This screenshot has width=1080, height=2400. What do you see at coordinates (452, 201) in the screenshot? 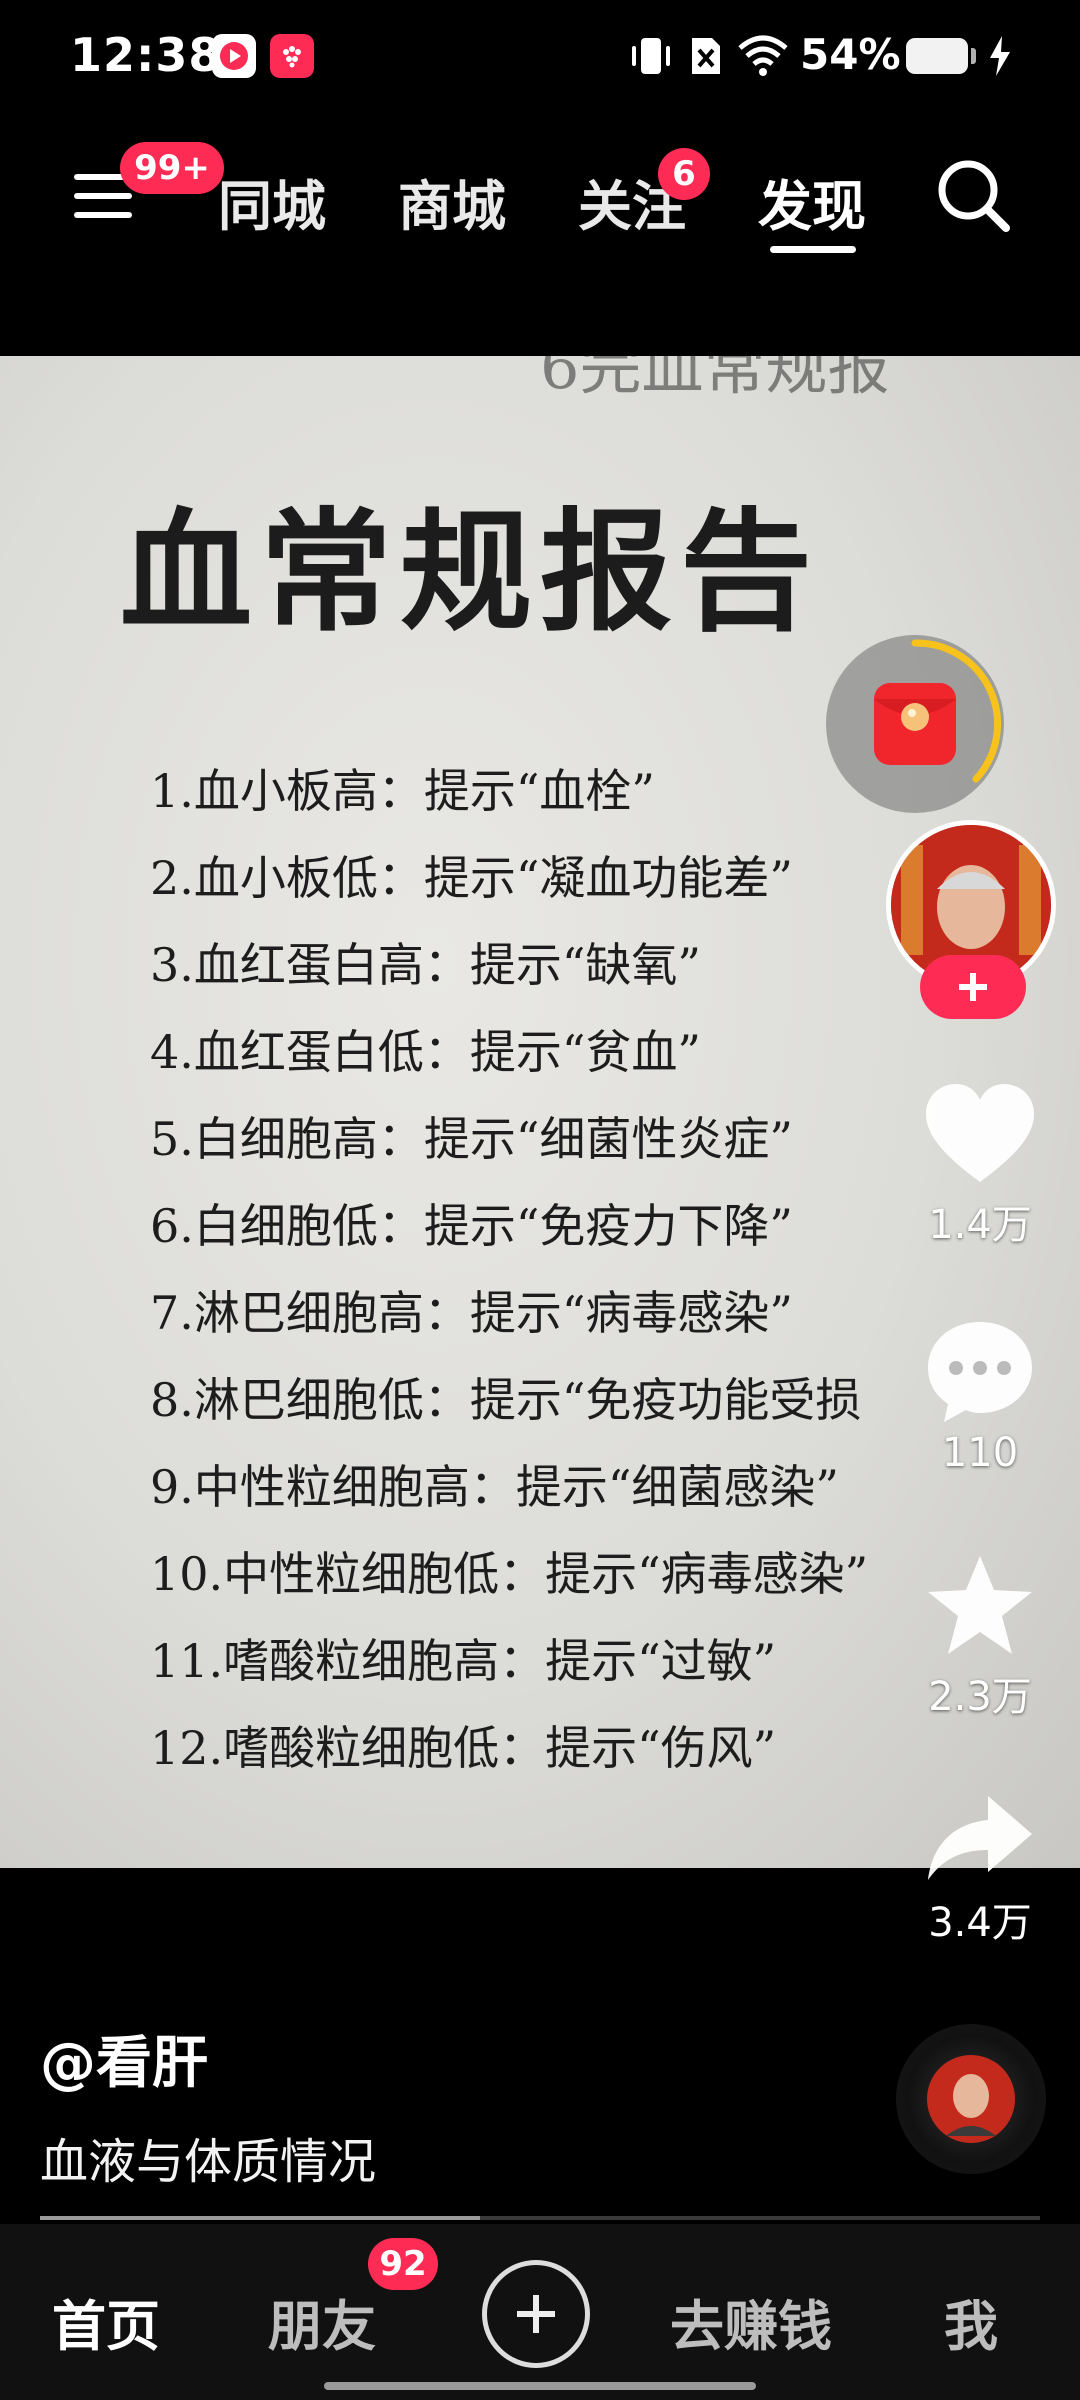
I see `tab-shangcheng: 商城` at bounding box center [452, 201].